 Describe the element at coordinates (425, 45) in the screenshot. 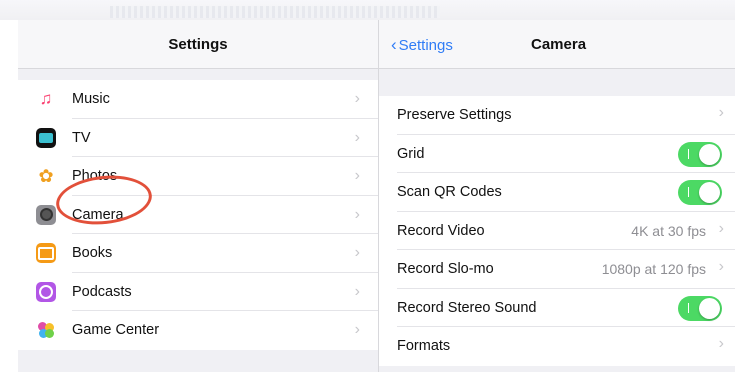

I see `back-label: Settings` at that location.